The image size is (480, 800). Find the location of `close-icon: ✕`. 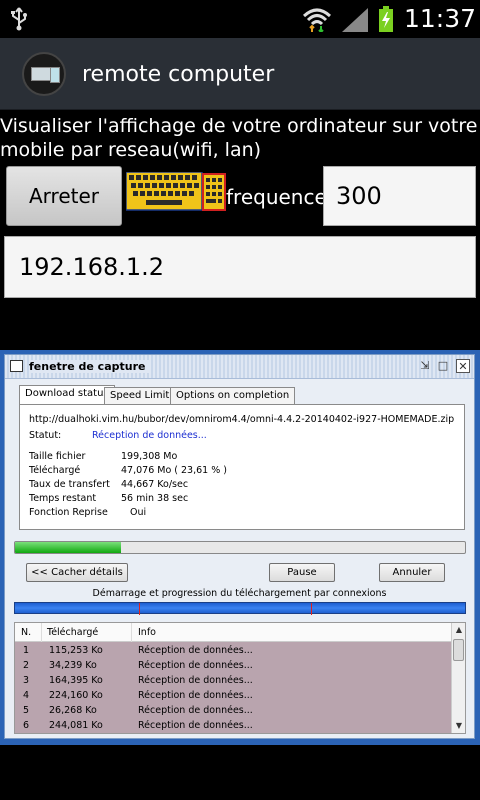

close-icon: ✕ is located at coordinates (463, 366).